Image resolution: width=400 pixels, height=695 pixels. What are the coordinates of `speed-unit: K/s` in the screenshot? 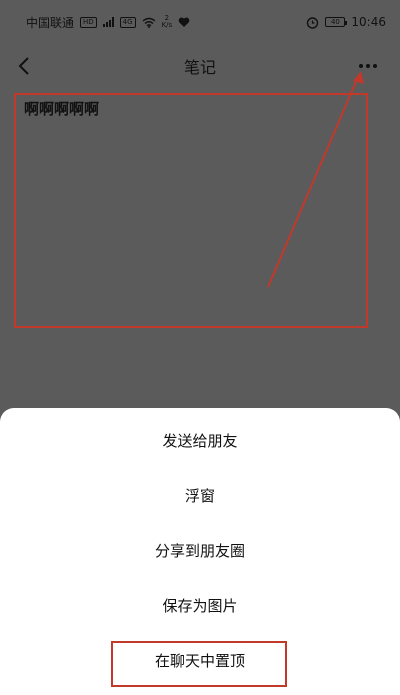 It's located at (167, 25).